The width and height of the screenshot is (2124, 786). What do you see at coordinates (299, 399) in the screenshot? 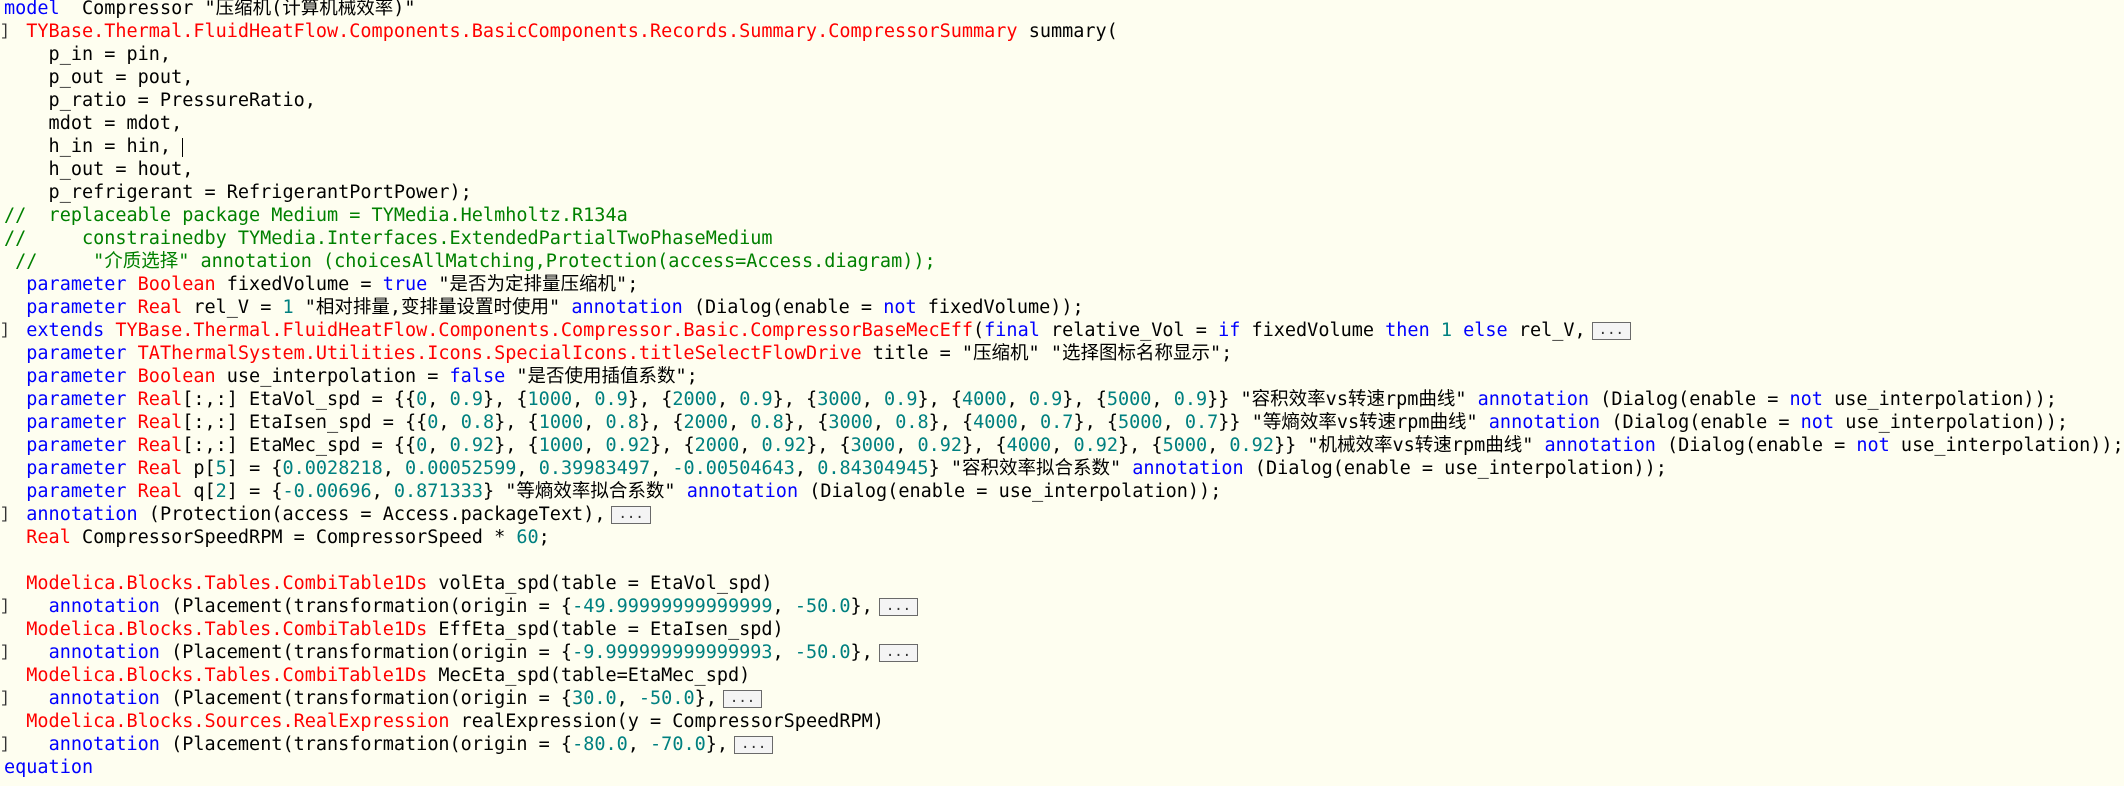
I see `code-token: [:,:] EtaVol_spd = {{` at bounding box center [299, 399].